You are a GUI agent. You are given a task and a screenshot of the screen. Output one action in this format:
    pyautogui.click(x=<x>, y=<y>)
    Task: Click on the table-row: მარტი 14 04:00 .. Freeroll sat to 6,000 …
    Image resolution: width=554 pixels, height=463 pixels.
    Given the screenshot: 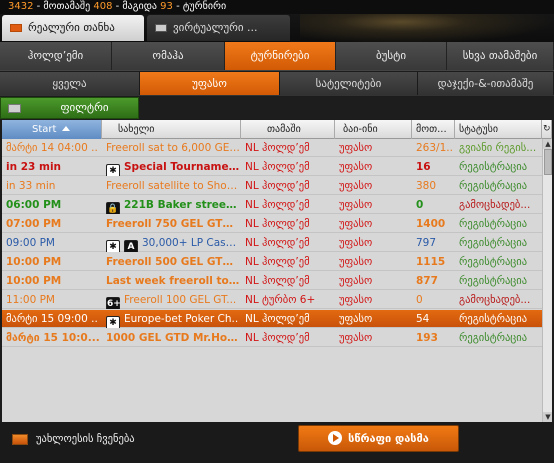 What is the action you would take?
    pyautogui.click(x=272, y=148)
    